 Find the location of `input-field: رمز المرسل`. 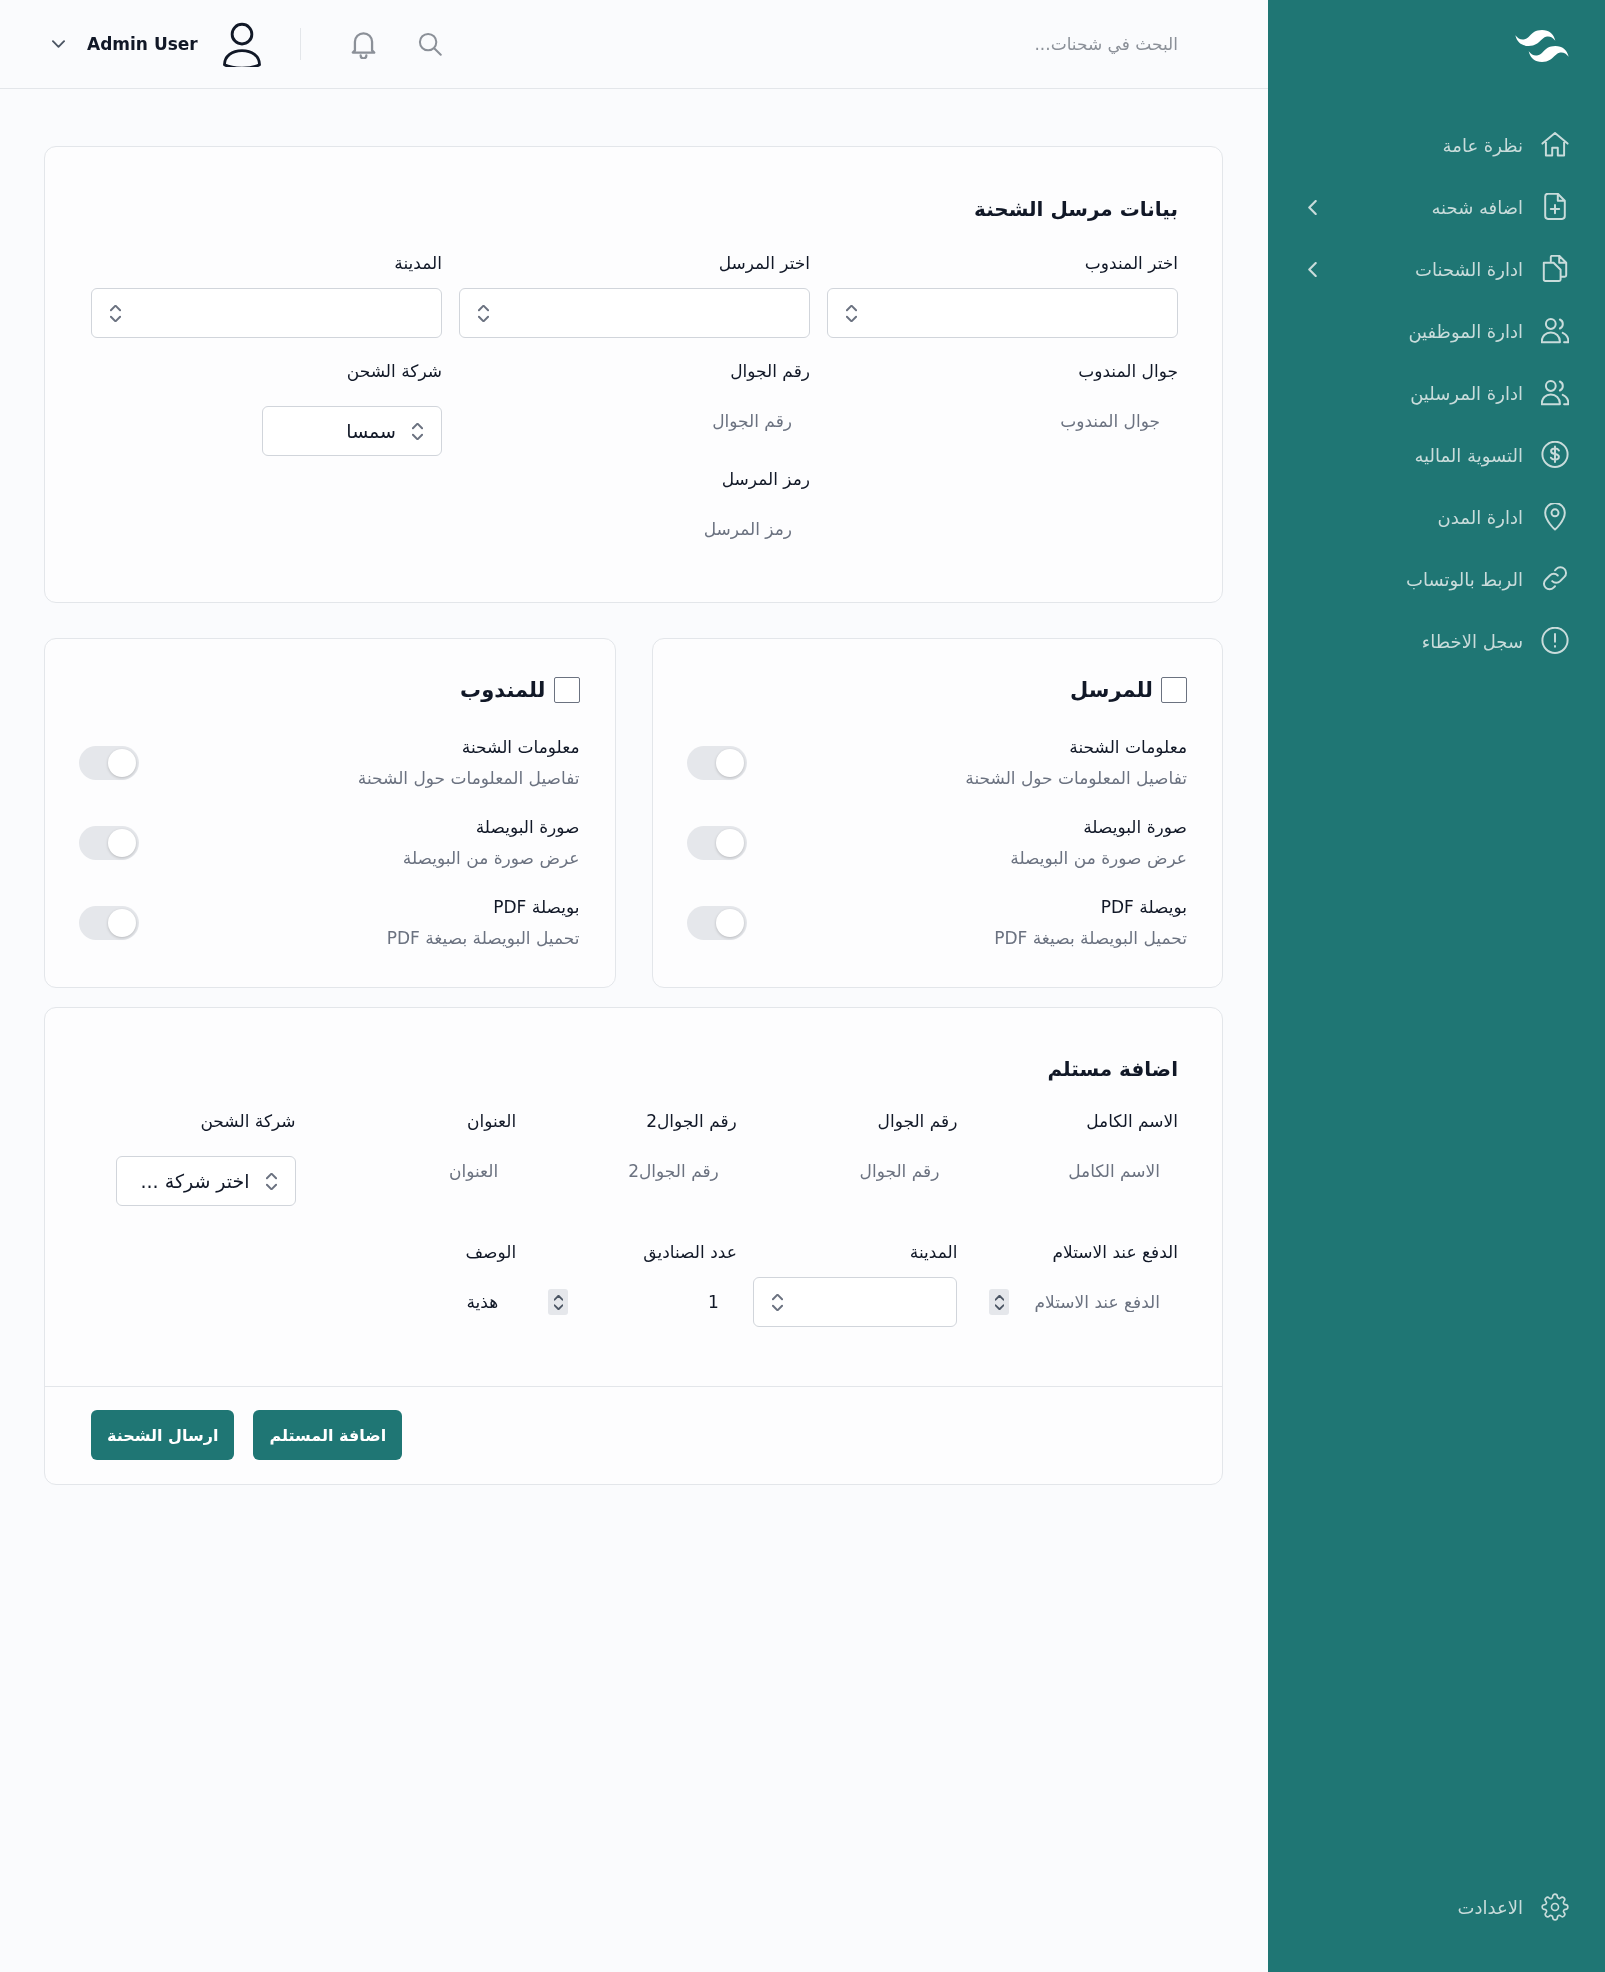

input-field: رمز المرسل is located at coordinates (747, 529).